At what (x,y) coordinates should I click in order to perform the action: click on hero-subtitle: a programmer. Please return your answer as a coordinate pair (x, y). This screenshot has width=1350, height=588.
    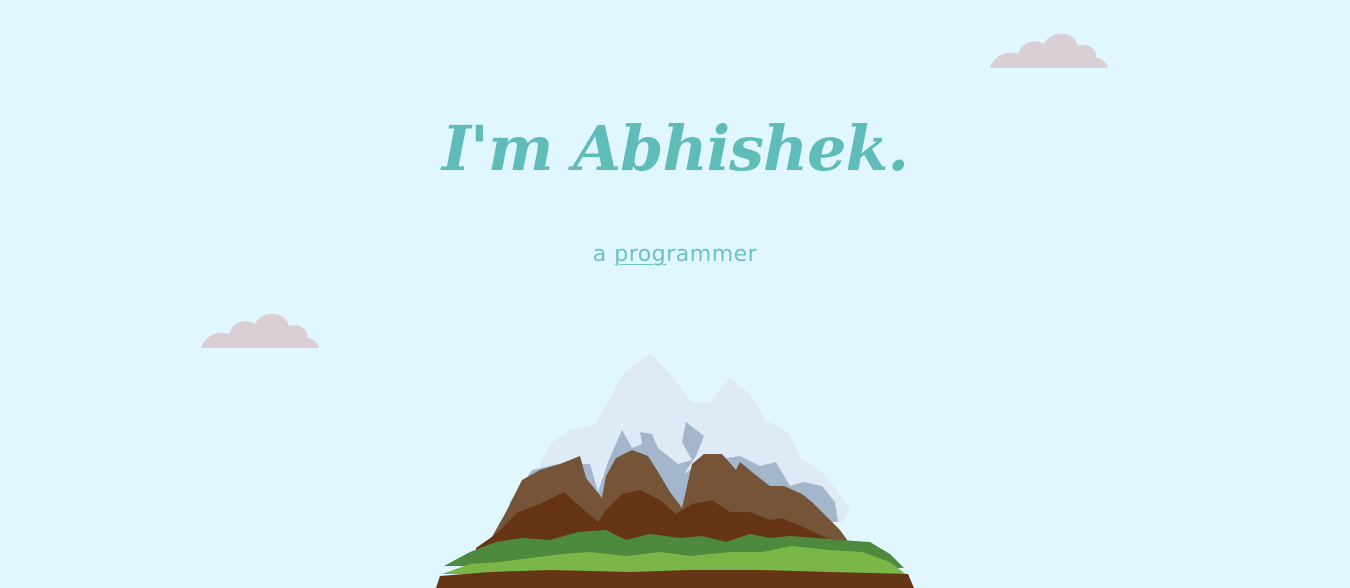
    Looking at the image, I should click on (675, 254).